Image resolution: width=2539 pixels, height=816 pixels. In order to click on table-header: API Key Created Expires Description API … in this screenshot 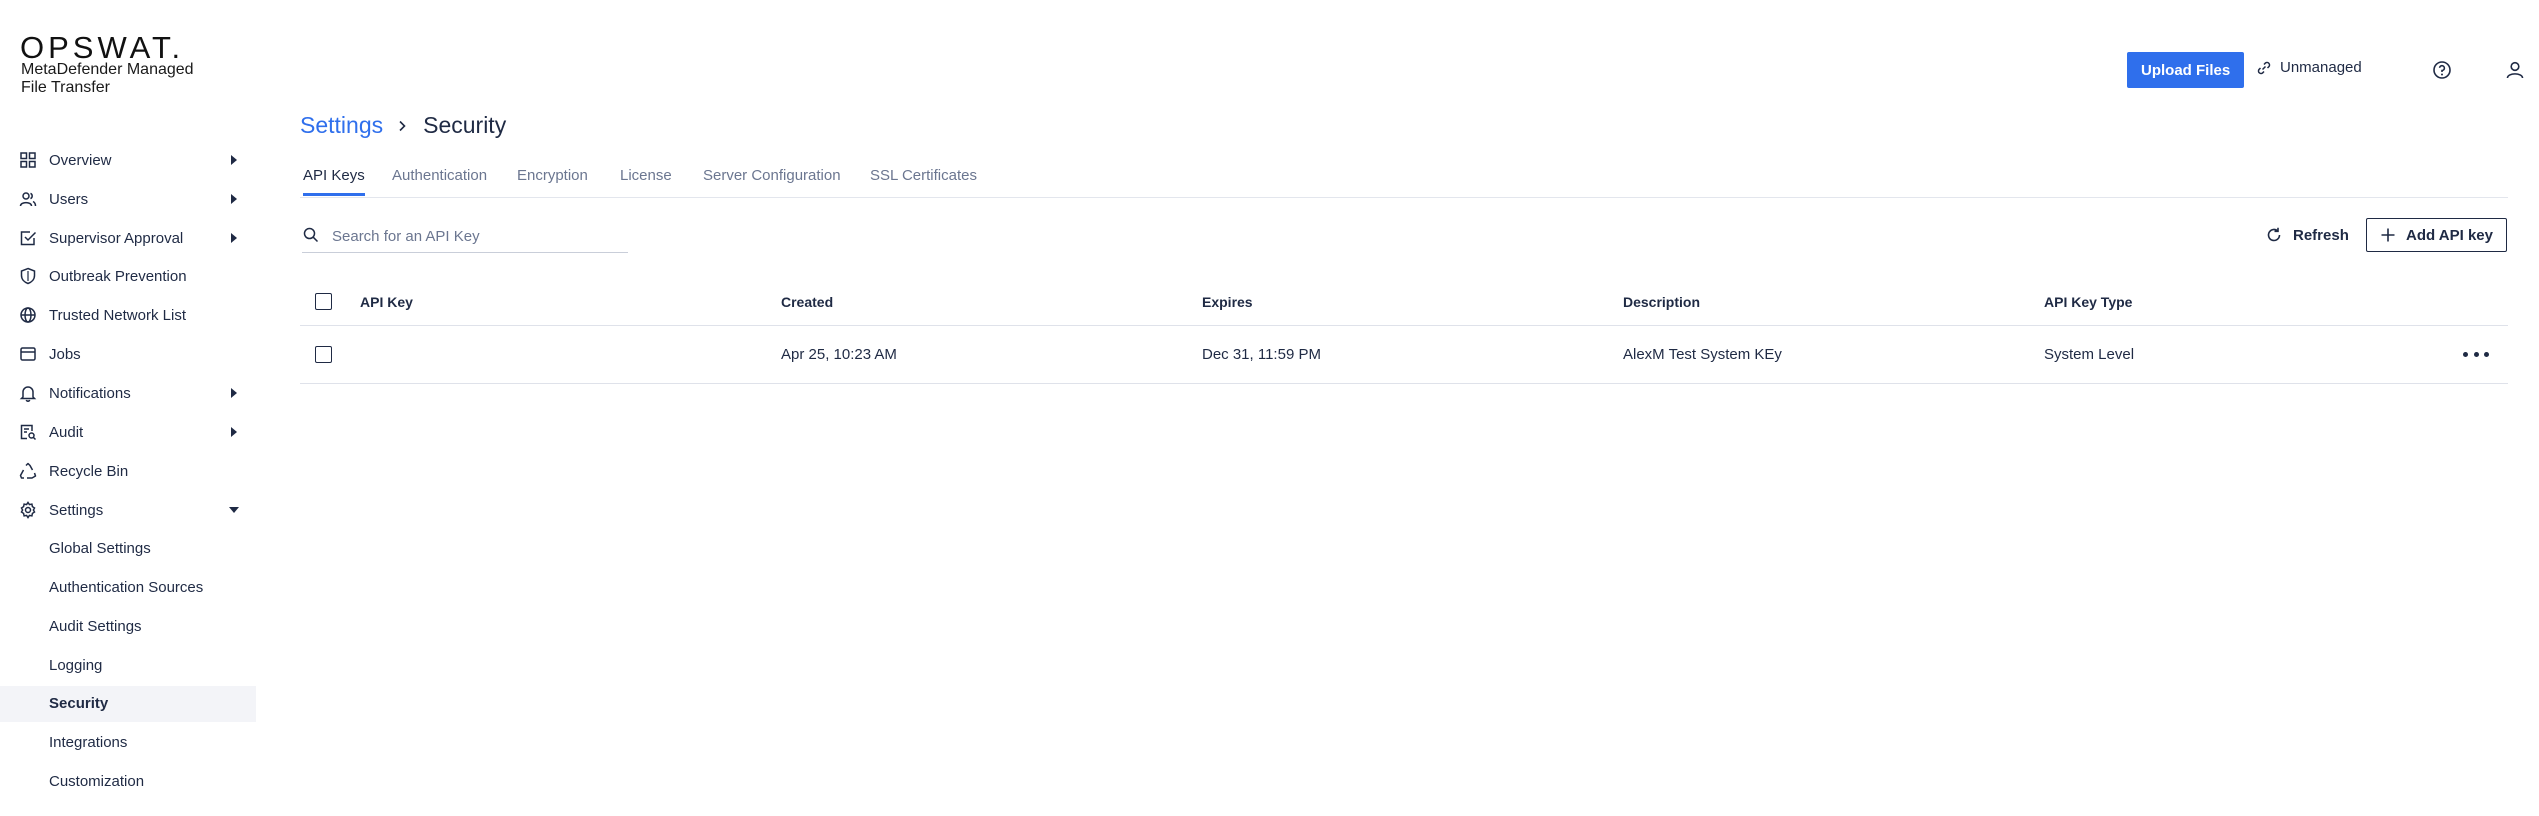, I will do `click(1404, 302)`.